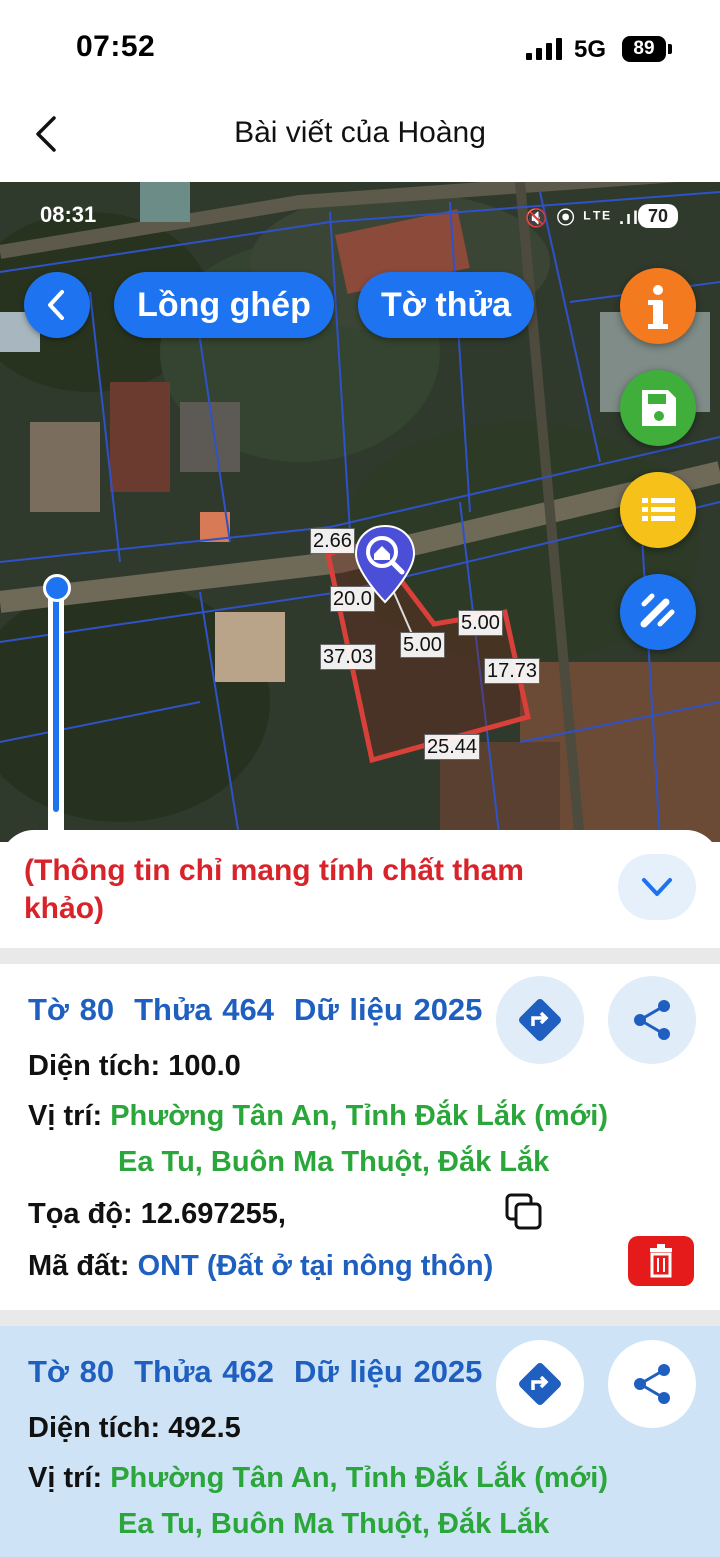 The height and width of the screenshot is (1557, 720). Describe the element at coordinates (57, 588) in the screenshot. I see `zoom-slider-thumb` at that location.